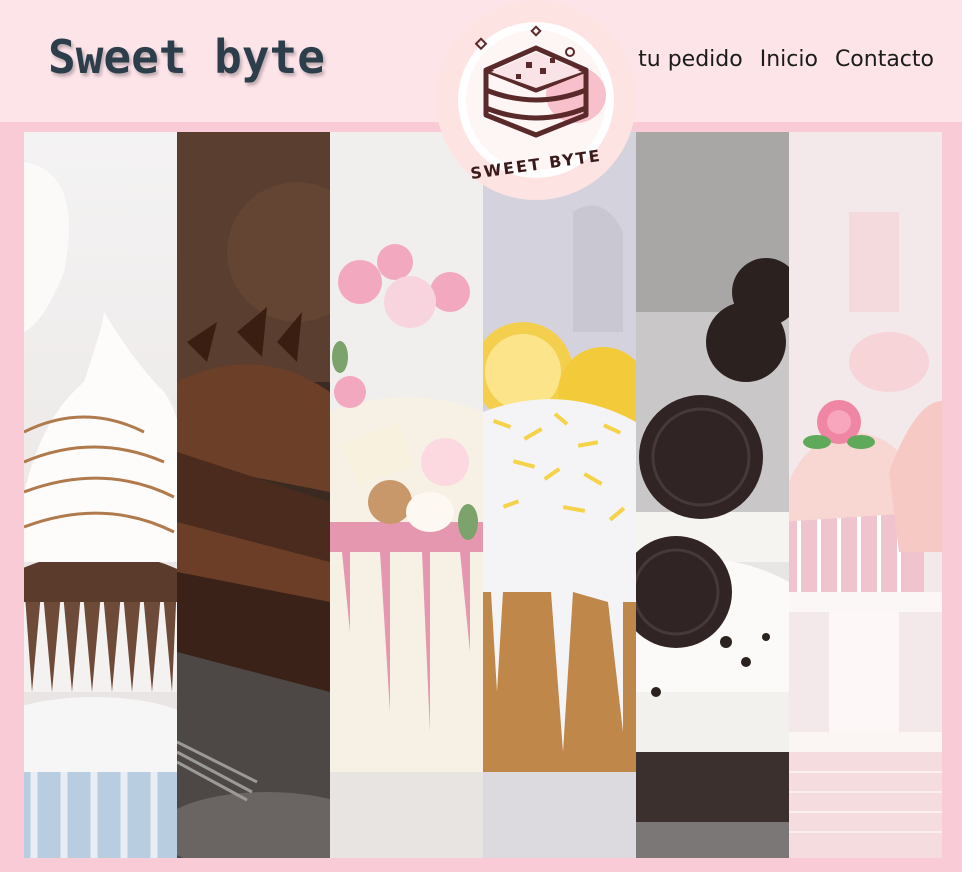 The image size is (962, 872). I want to click on cake-slice-logo-icon: SWEET BYTE, so click(536, 102).